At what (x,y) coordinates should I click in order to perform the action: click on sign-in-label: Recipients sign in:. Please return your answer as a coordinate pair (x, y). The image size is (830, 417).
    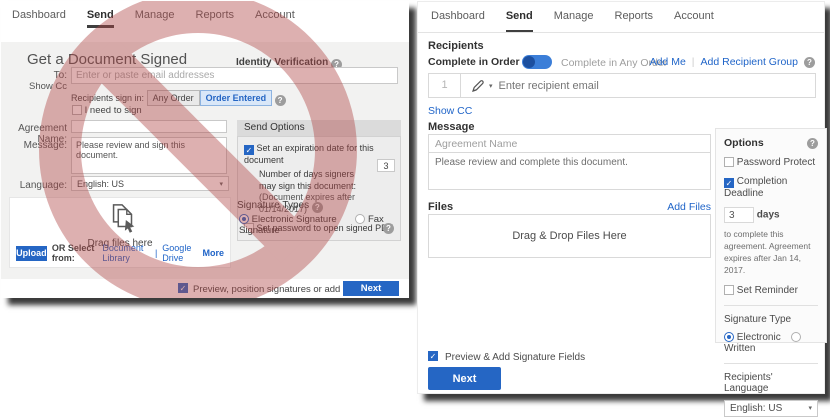
    Looking at the image, I should click on (108, 98).